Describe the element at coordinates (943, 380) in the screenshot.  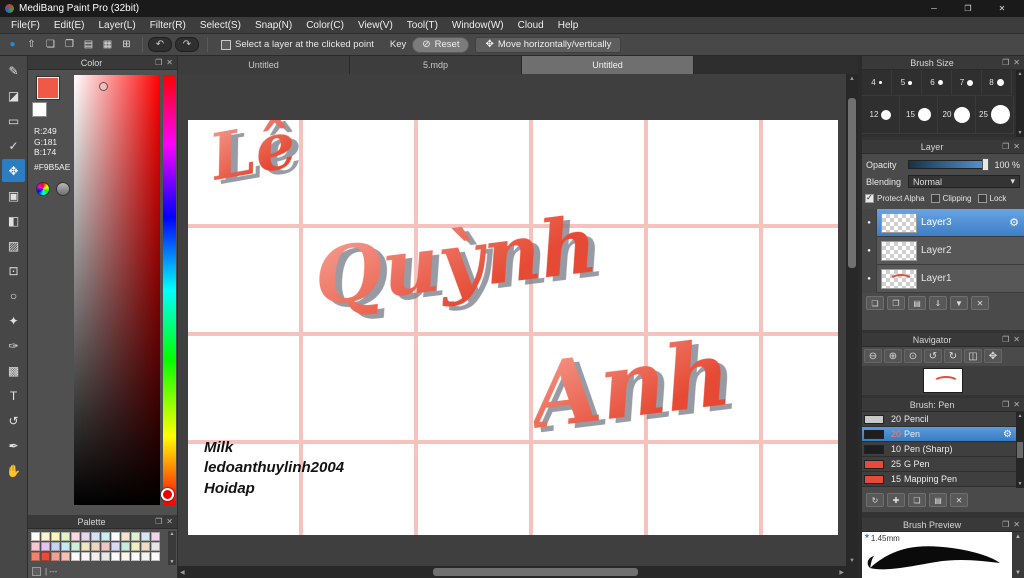
I see `navigator-thumbnail` at that location.